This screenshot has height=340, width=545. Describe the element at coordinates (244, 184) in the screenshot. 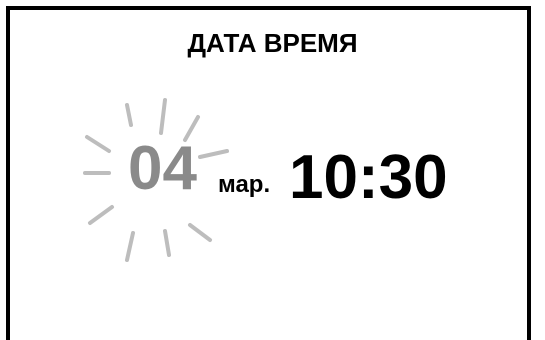

I see `date-month-value: мар.` at that location.